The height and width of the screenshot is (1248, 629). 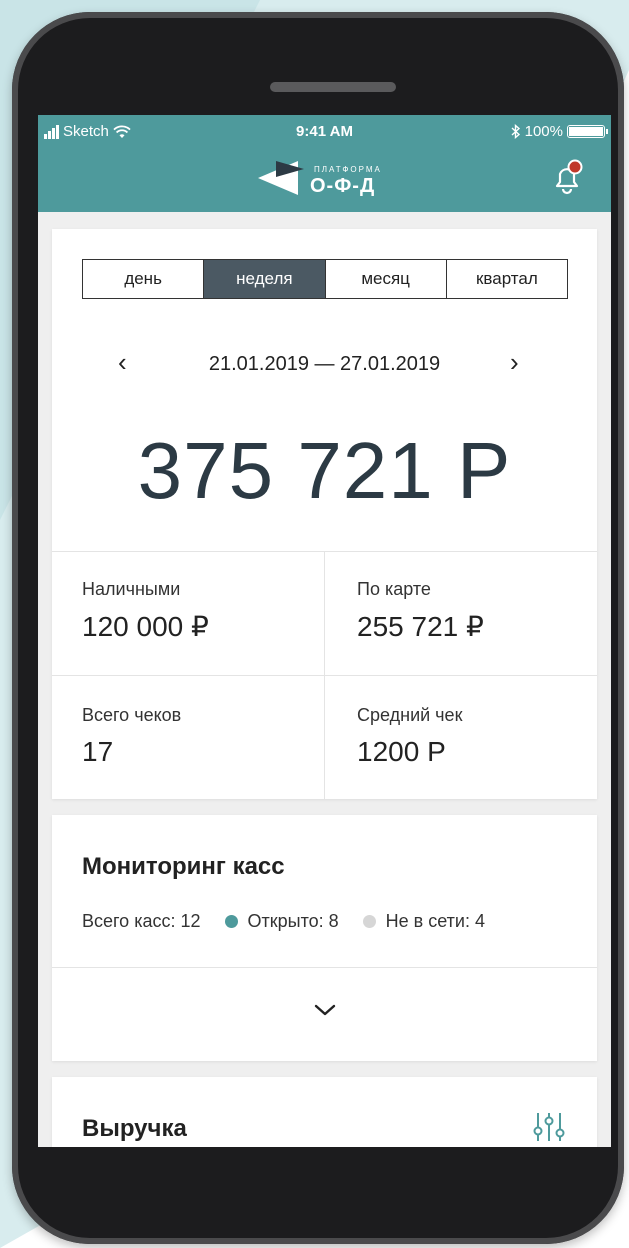 I want to click on period-week-tab: неделя, so click(x=264, y=279).